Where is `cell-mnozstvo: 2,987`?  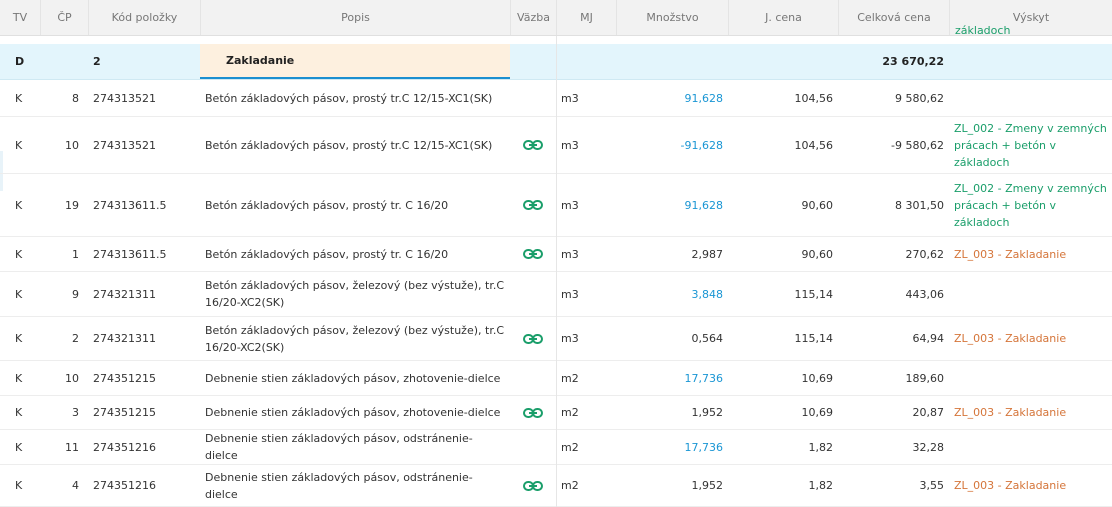 cell-mnozstvo: 2,987 is located at coordinates (672, 254).